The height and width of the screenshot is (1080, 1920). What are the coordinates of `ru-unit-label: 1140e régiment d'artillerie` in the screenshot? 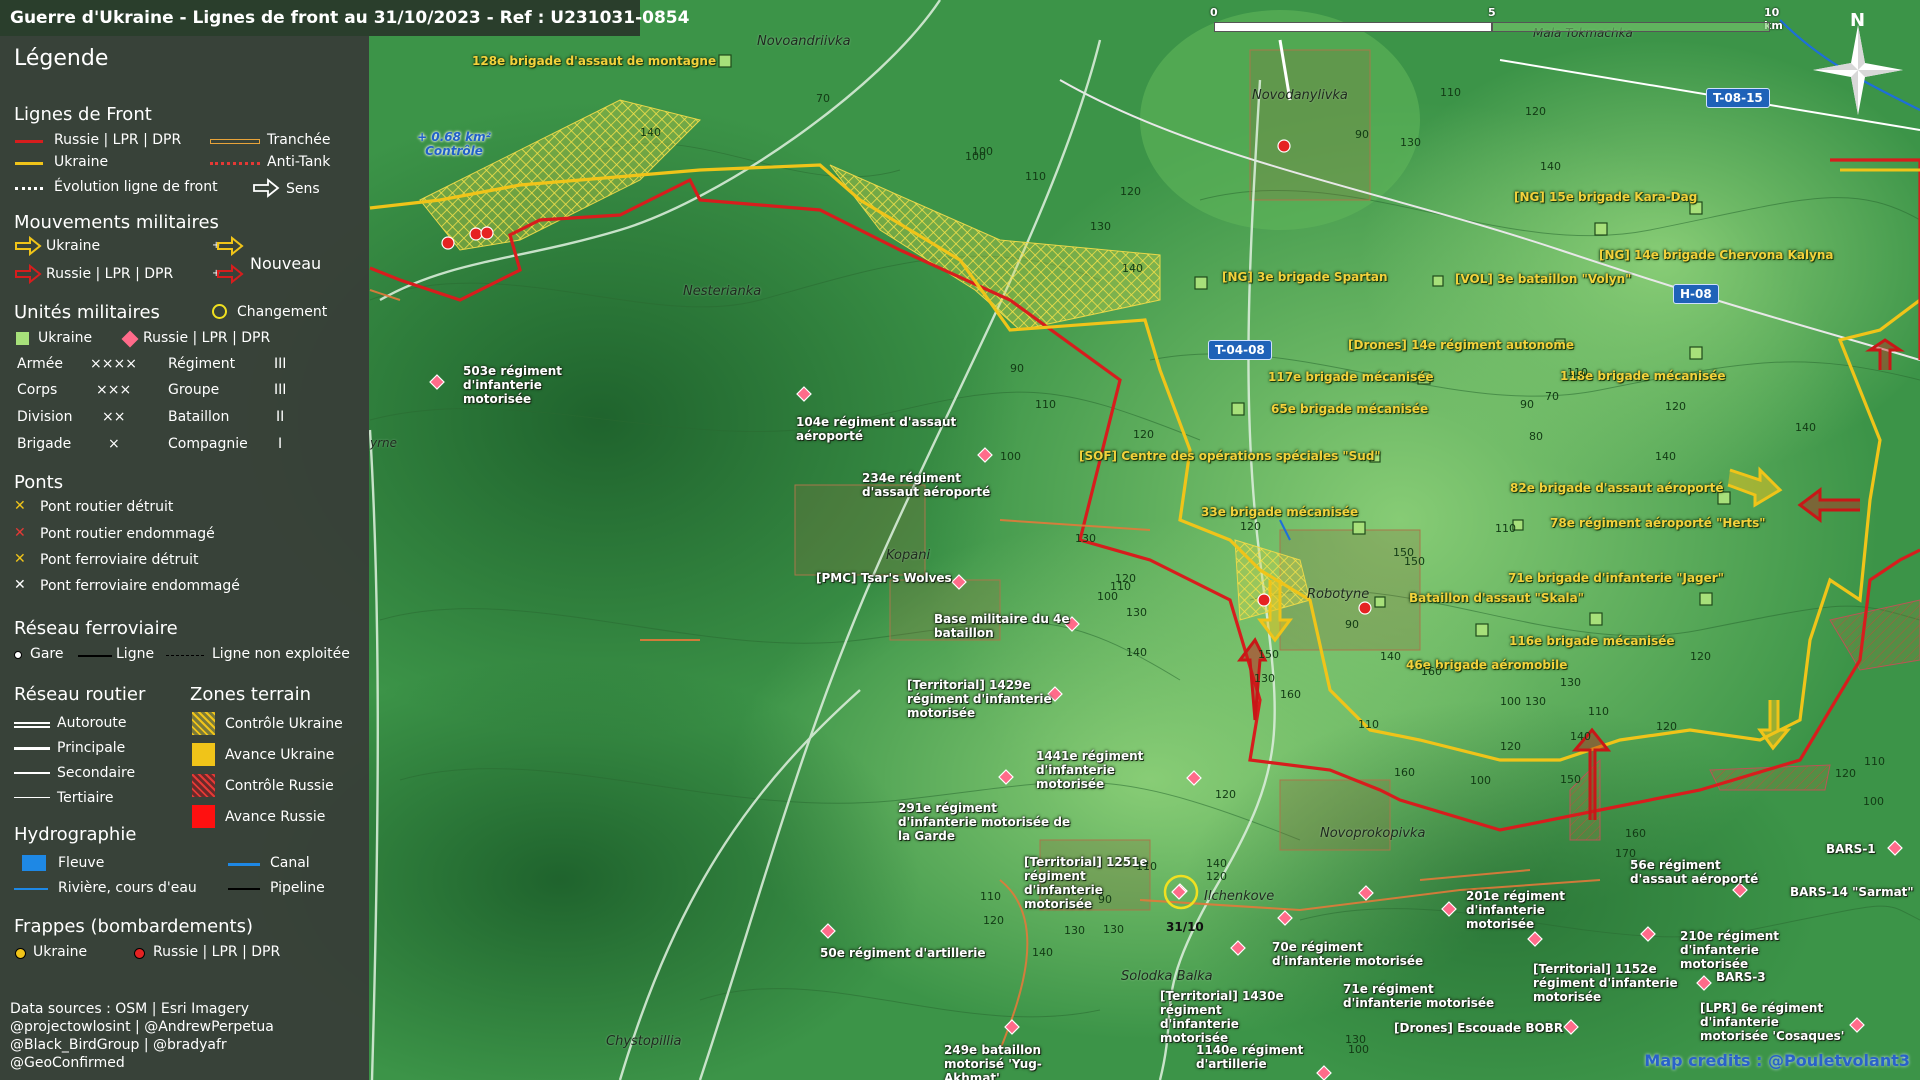 It's located at (1266, 1057).